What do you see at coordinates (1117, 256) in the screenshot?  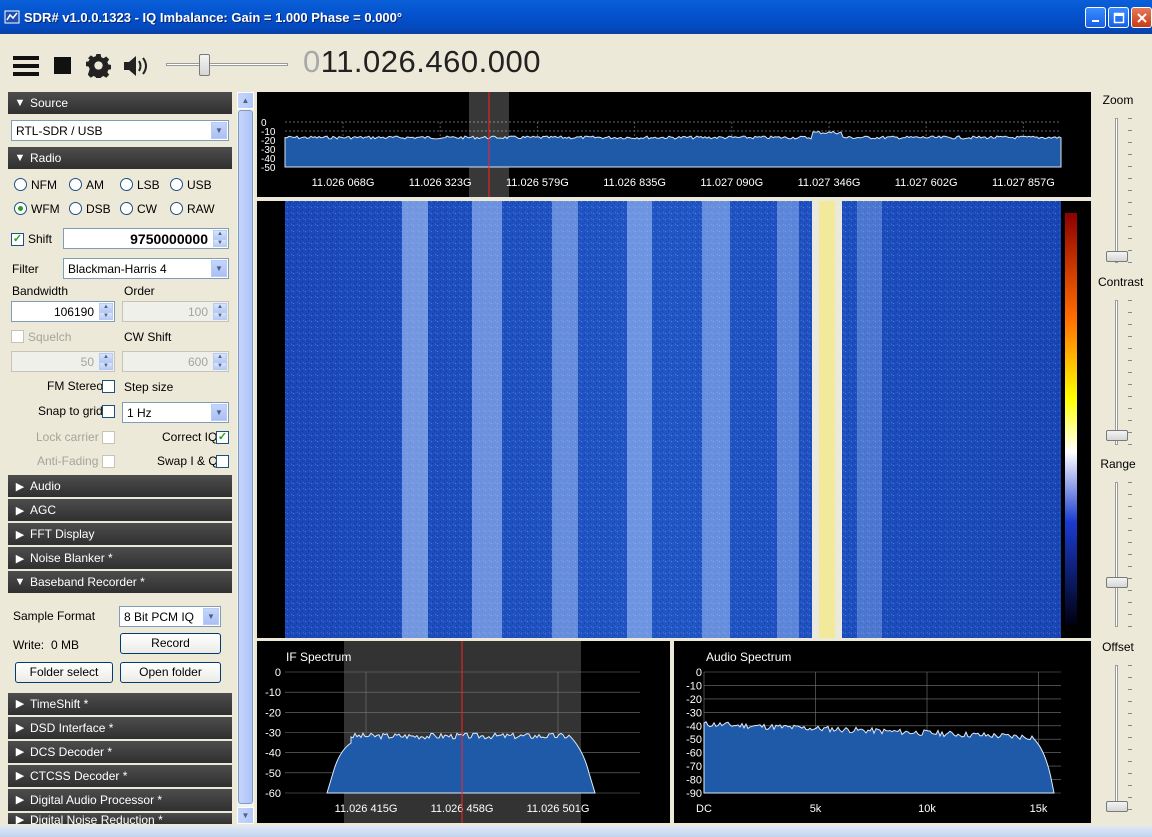 I see `zoom-slider-thumb` at bounding box center [1117, 256].